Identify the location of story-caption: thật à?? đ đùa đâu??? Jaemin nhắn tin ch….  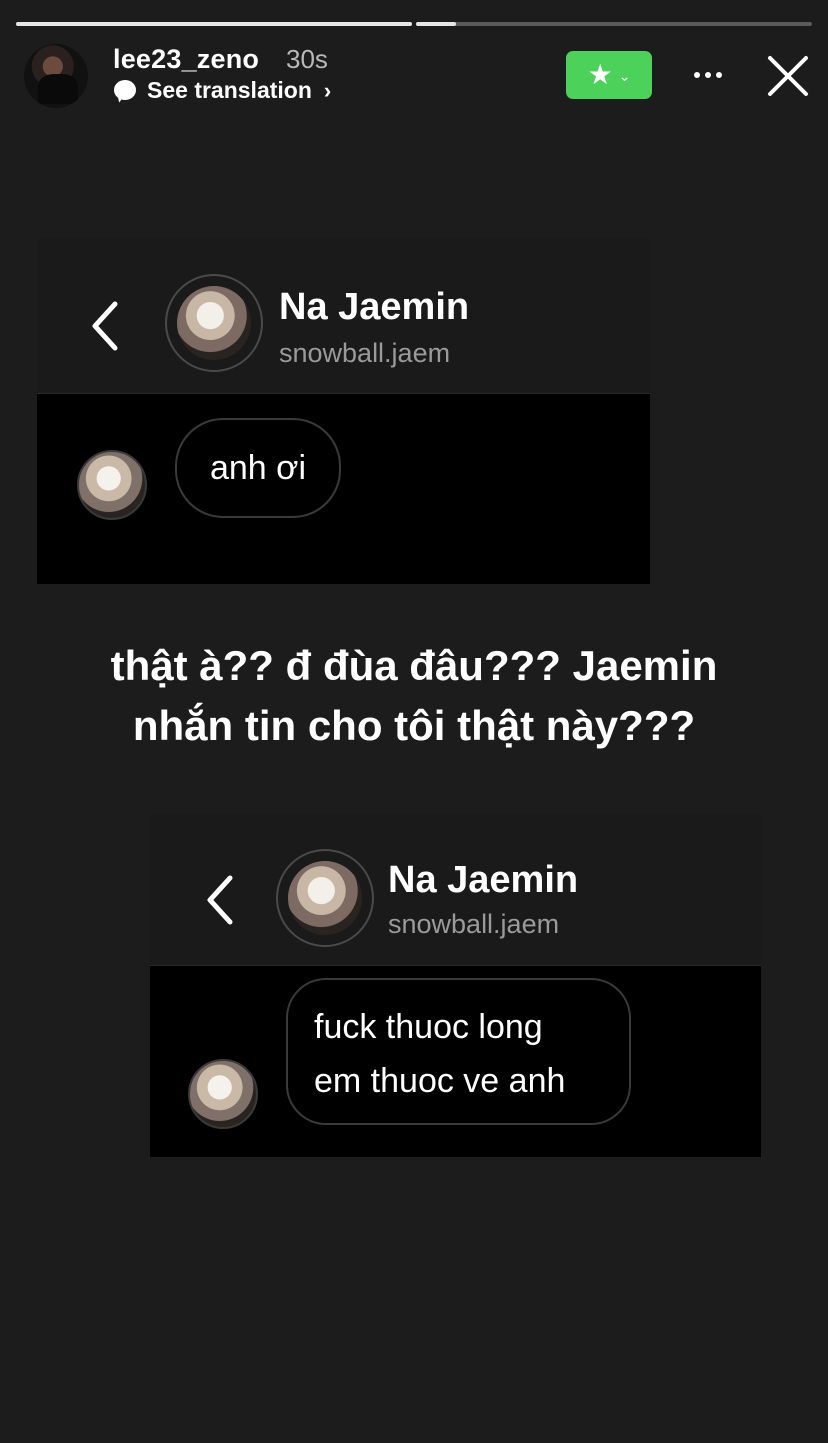
(414, 696).